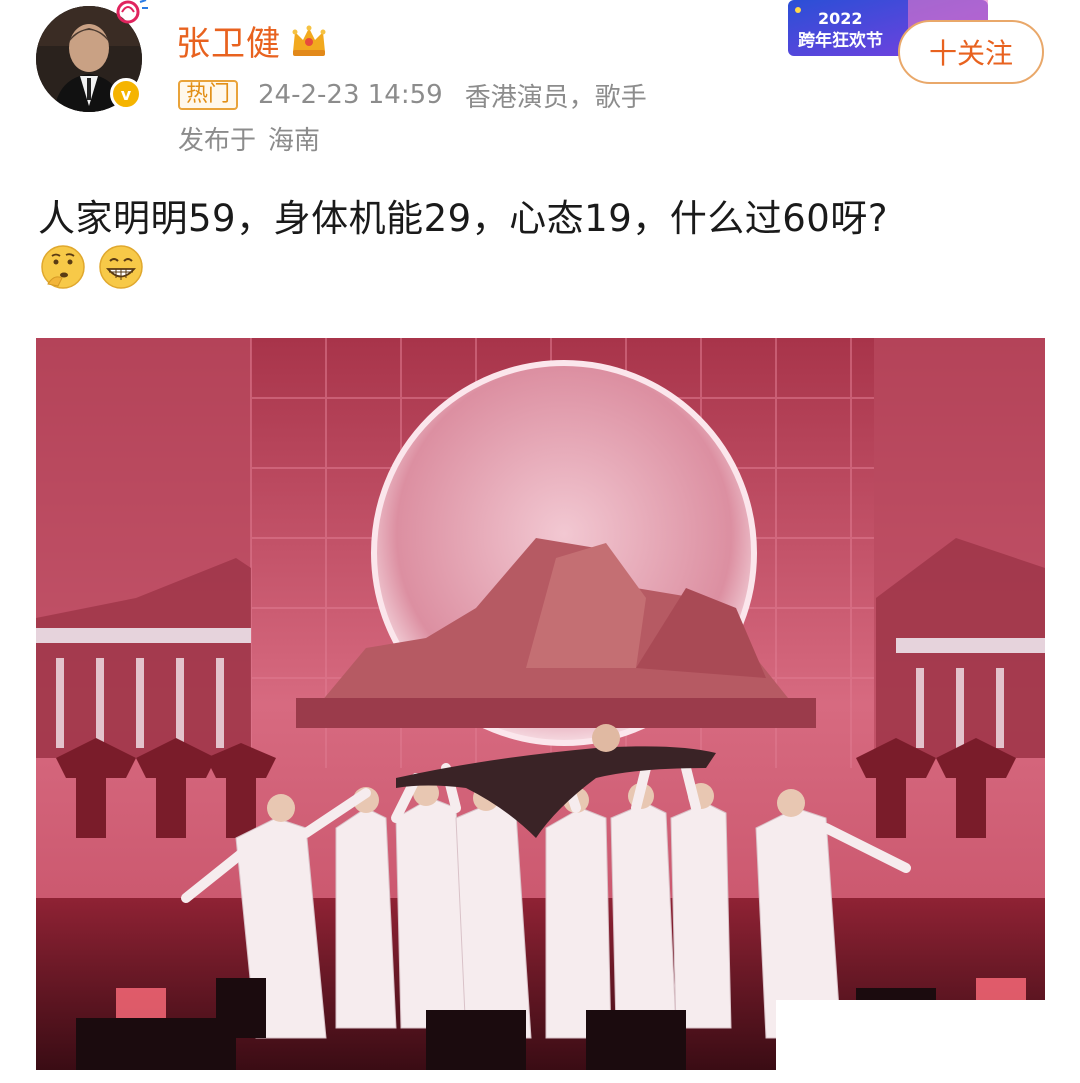  Describe the element at coordinates (350, 95) in the screenshot. I see `post-time: 24-2-23 14:59` at that location.